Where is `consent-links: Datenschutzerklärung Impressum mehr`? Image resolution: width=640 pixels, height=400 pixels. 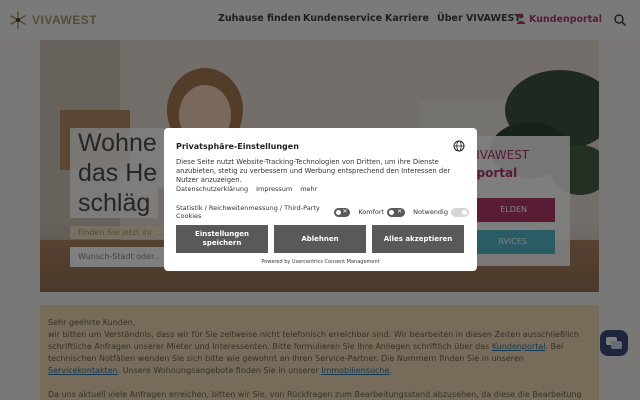 consent-links: Datenschutzerklärung Impressum mehr is located at coordinates (246, 189).